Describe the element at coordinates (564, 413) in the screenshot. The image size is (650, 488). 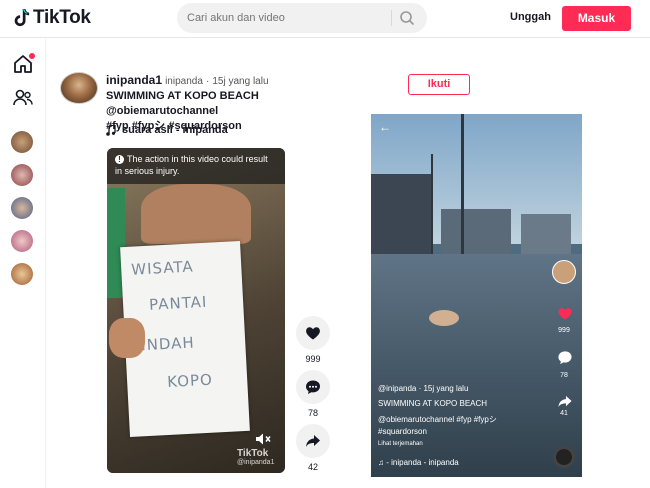
I see `preview-share-count: 41` at that location.